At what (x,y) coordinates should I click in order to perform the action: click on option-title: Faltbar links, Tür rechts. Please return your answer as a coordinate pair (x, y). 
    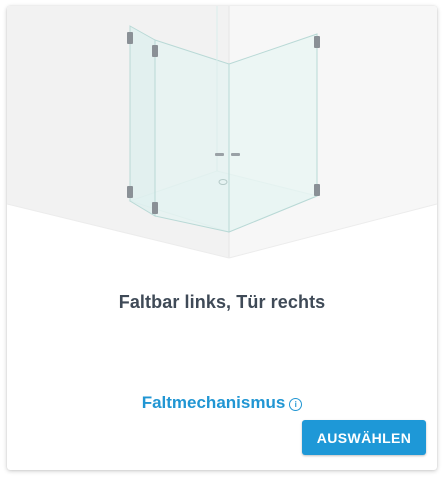
    Looking at the image, I should click on (222, 302).